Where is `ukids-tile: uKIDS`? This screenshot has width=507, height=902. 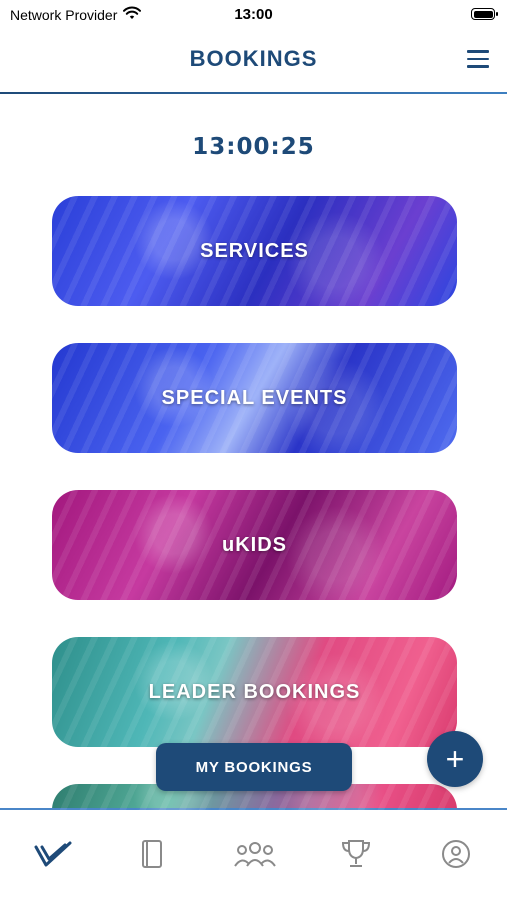 ukids-tile: uKIDS is located at coordinates (254, 545).